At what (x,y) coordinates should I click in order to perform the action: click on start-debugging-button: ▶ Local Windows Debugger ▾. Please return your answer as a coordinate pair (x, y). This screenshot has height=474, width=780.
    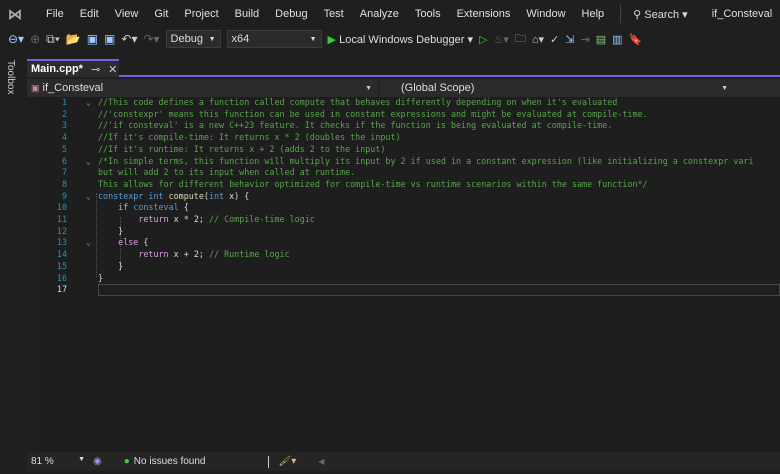
    Looking at the image, I should click on (400, 39).